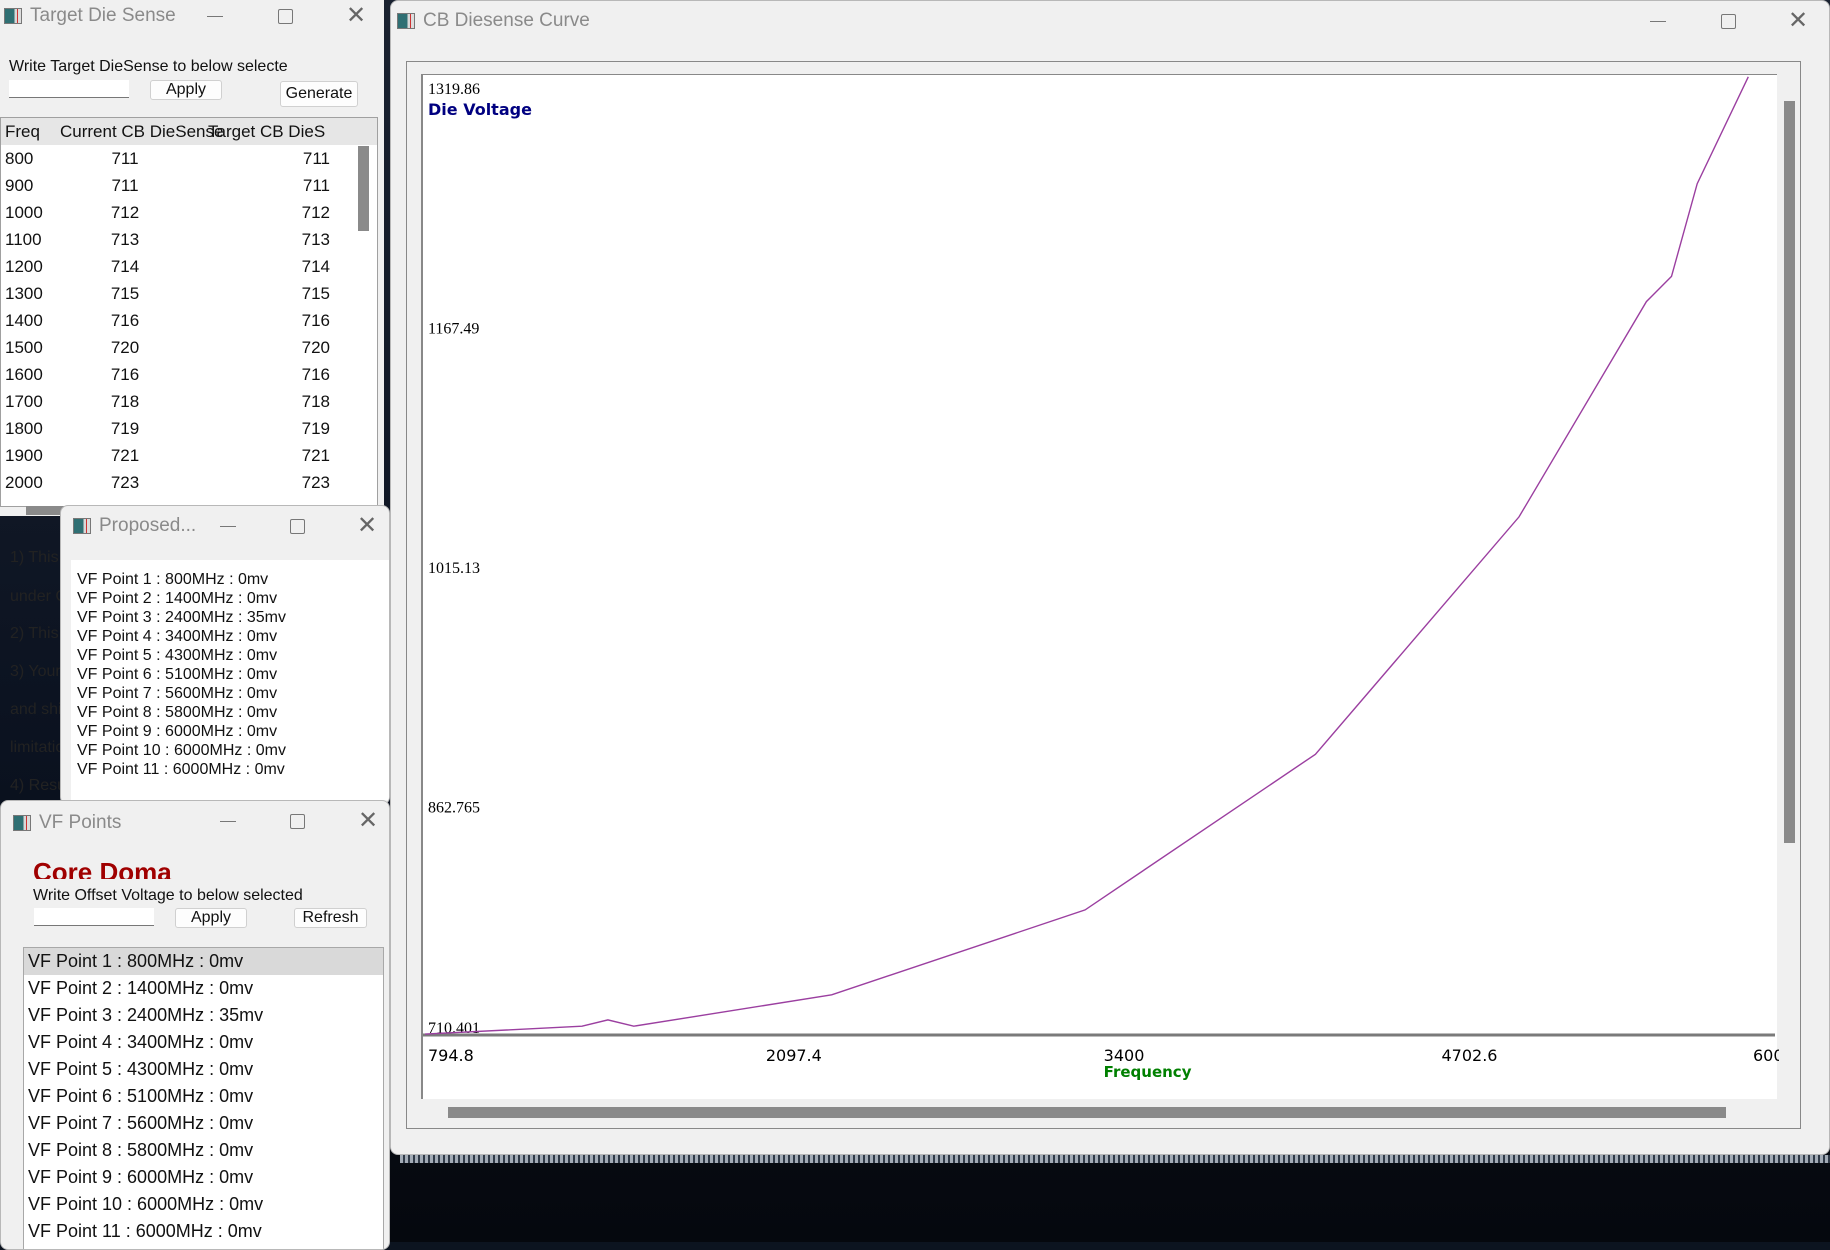 The height and width of the screenshot is (1250, 1830). What do you see at coordinates (30, 267) in the screenshot?
I see `table-cell: 1200` at bounding box center [30, 267].